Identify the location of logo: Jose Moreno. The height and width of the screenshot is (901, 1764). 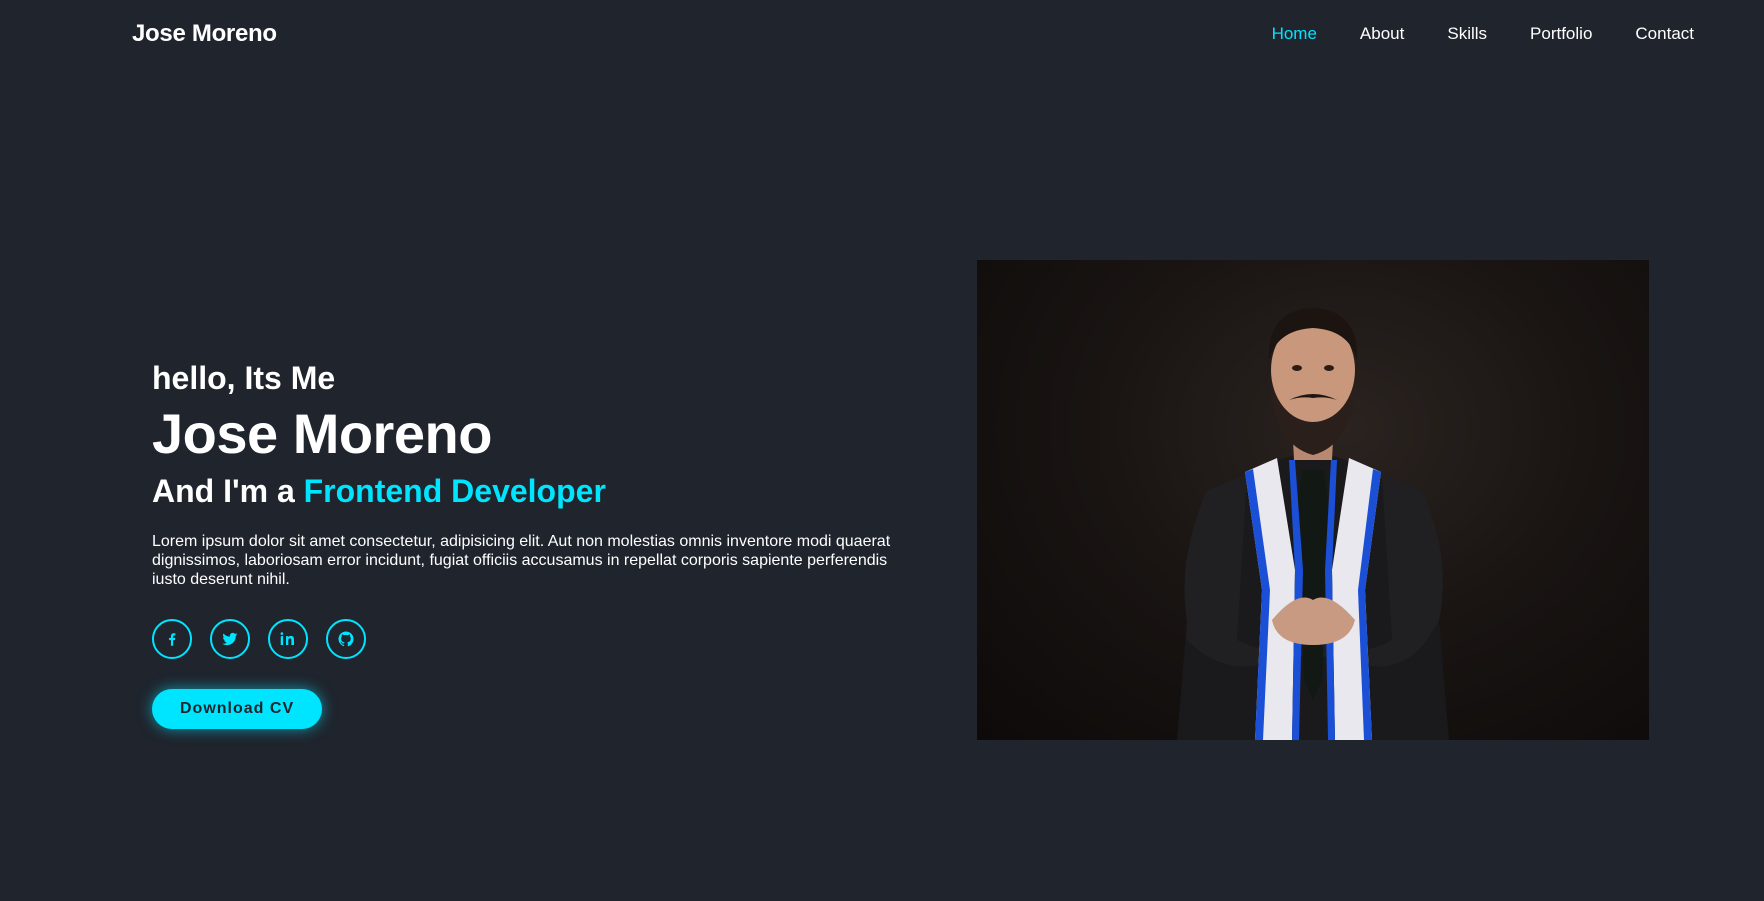
(204, 34).